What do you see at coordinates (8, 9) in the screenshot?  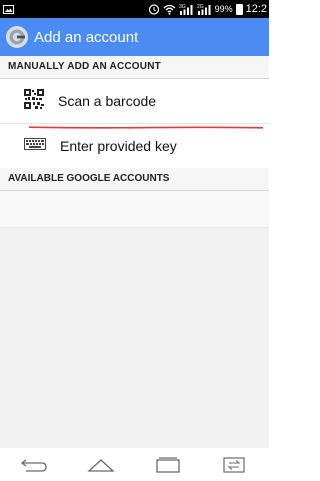 I see `notification-icon` at bounding box center [8, 9].